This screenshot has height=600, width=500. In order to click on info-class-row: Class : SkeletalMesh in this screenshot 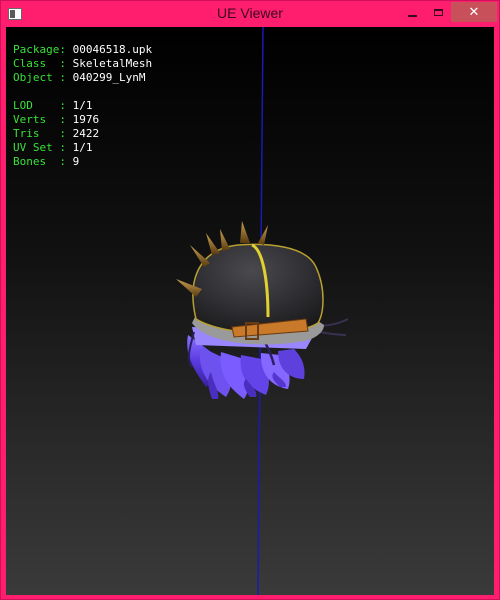, I will do `click(82, 64)`.